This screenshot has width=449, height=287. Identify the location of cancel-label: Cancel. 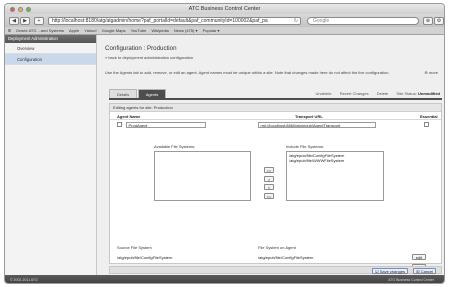
(427, 271).